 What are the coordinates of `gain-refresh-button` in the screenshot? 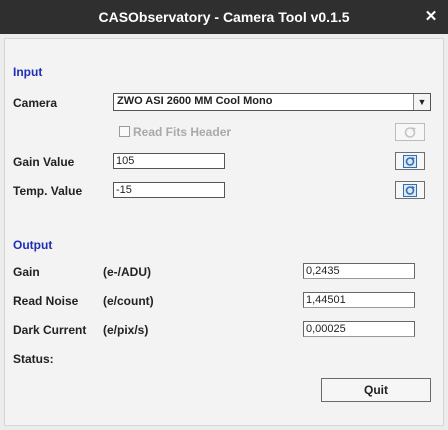 It's located at (410, 161).